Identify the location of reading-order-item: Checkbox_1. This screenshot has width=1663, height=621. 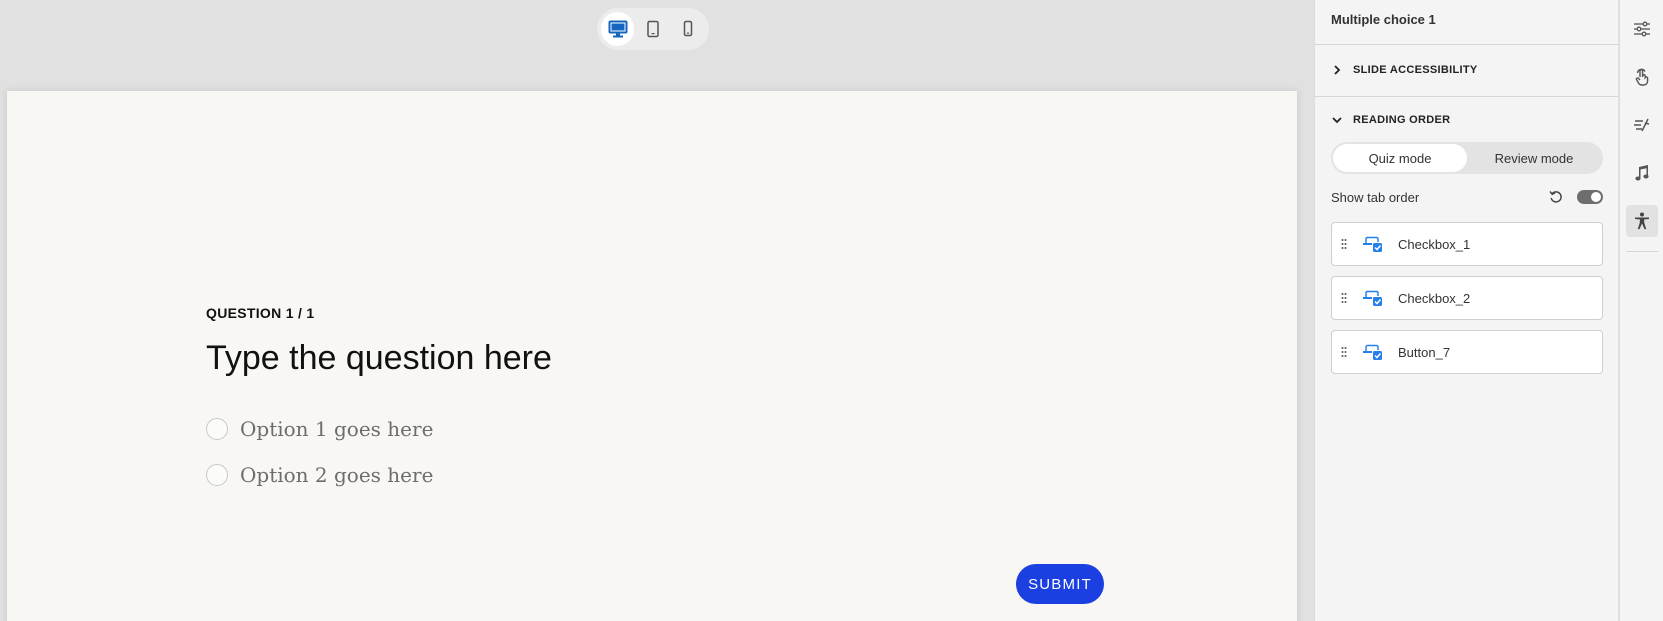
(1467, 244).